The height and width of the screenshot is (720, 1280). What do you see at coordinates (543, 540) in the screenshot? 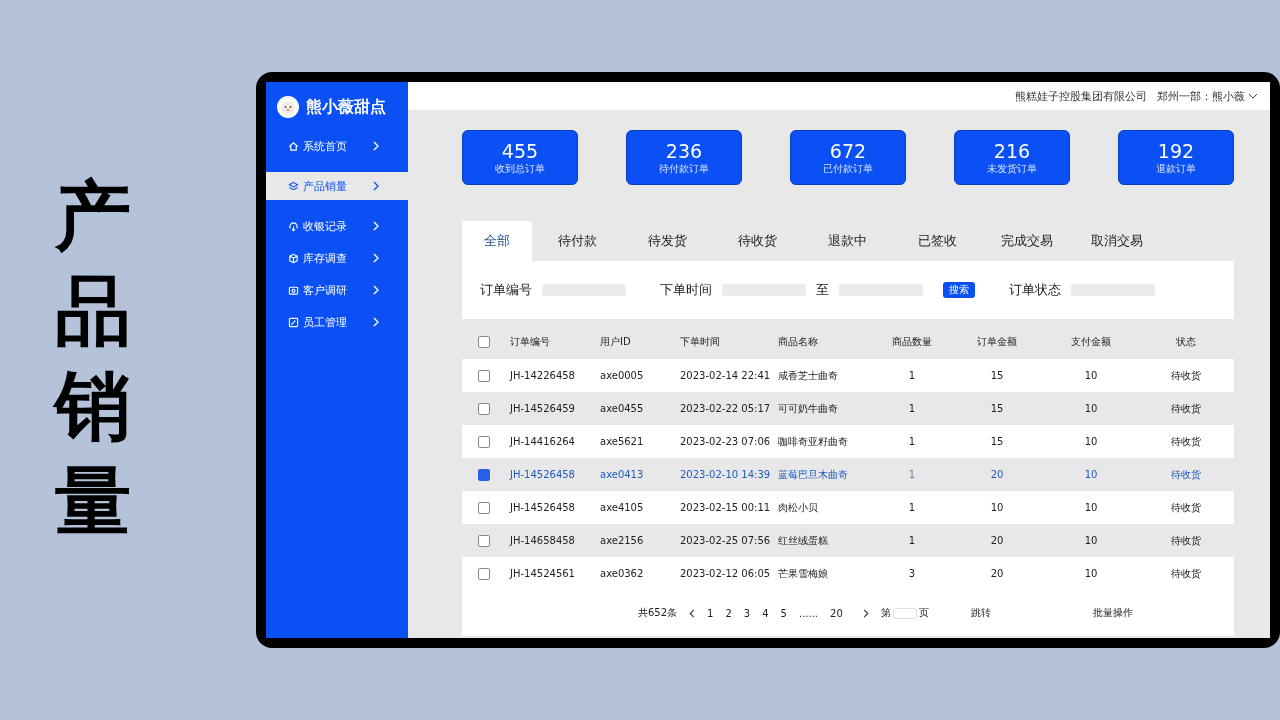
I see `table-cell-text: JH-14658458` at bounding box center [543, 540].